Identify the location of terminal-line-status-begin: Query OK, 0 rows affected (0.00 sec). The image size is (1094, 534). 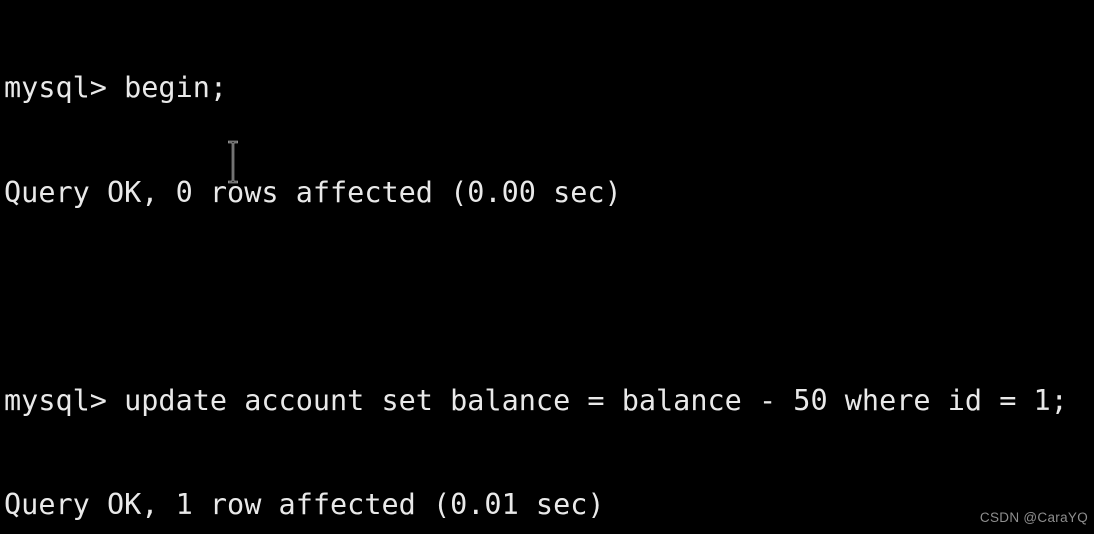
(313, 192).